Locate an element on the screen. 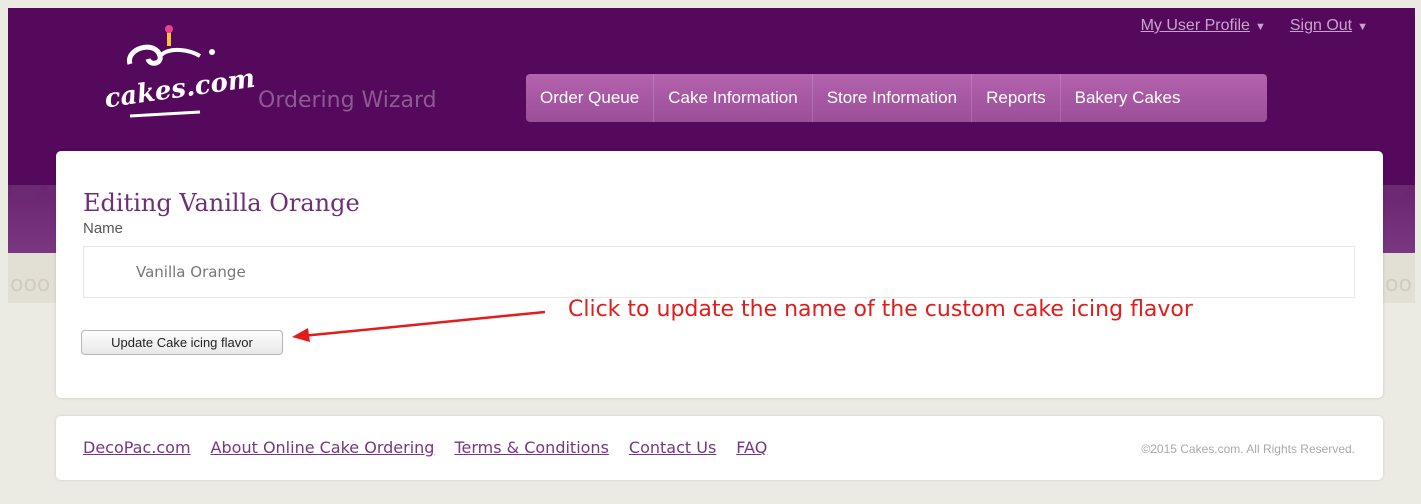 Image resolution: width=1421 pixels, height=504 pixels. copyright-text: ©2015 Cakes.com. All Rights Reserved. is located at coordinates (1248, 449).